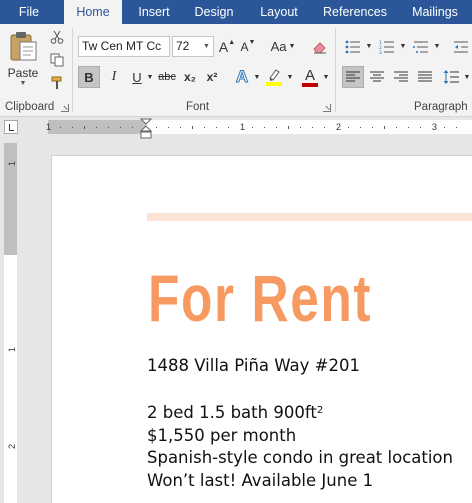 Image resolution: width=472 pixels, height=503 pixels. Describe the element at coordinates (10, 323) in the screenshot. I see `vertical-ruler` at that location.